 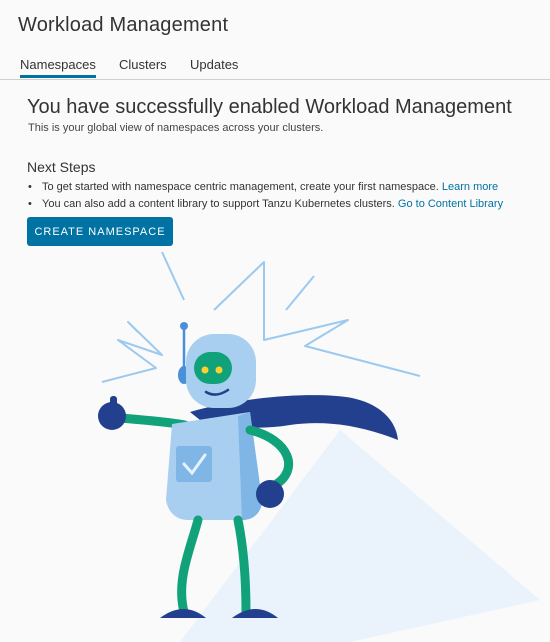 What do you see at coordinates (450, 204) in the screenshot?
I see `content-library-link: Go to Content Library` at bounding box center [450, 204].